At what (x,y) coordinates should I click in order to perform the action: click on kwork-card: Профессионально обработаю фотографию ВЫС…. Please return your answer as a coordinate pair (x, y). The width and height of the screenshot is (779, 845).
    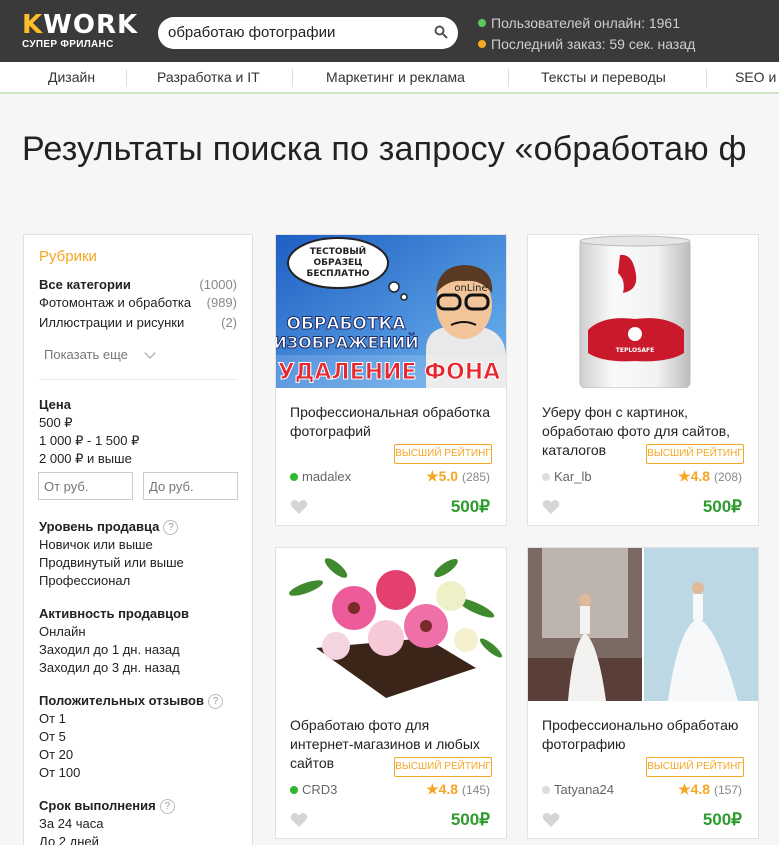
    Looking at the image, I should click on (643, 693).